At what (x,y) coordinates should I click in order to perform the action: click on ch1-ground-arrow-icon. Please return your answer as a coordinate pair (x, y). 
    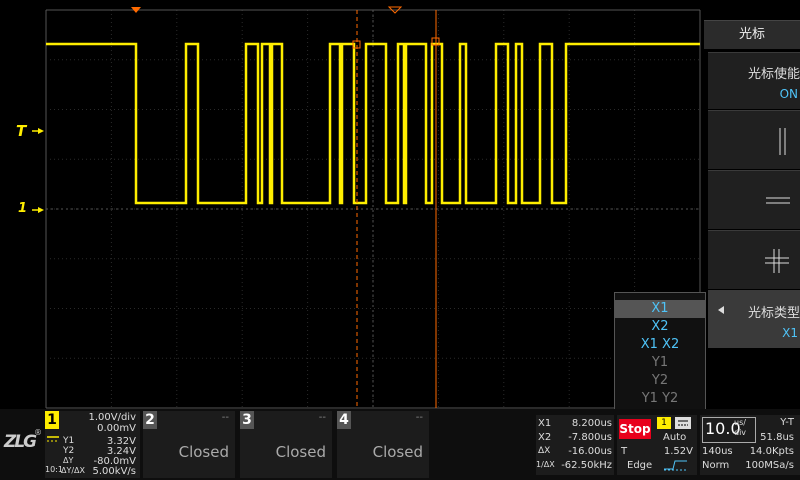
    Looking at the image, I should click on (41, 210).